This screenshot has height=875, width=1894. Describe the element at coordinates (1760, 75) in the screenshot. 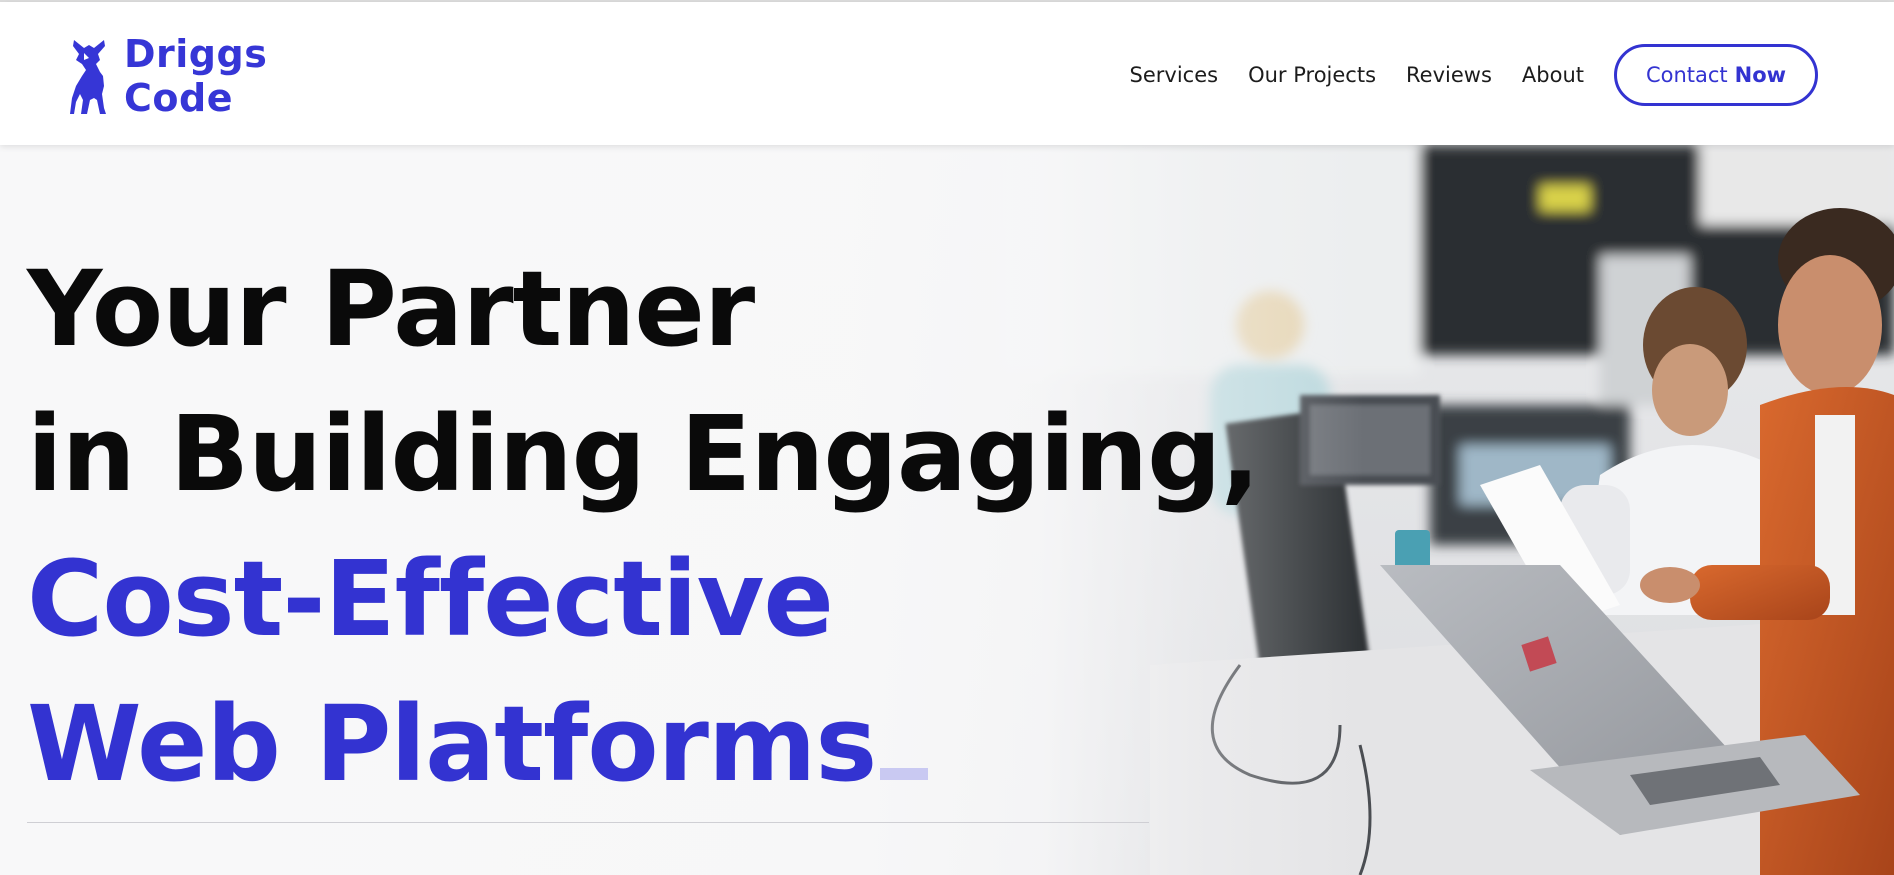

I see `contact-label-bold: Now` at that location.